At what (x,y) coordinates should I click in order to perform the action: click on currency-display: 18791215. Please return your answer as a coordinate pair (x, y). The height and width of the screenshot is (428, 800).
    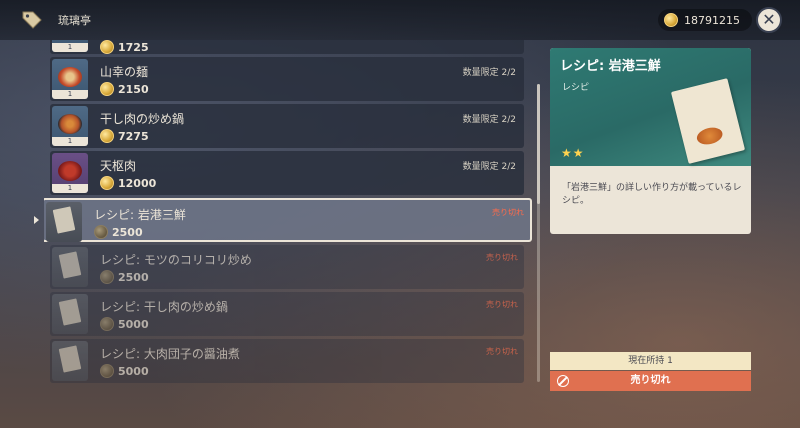
    Looking at the image, I should click on (705, 20).